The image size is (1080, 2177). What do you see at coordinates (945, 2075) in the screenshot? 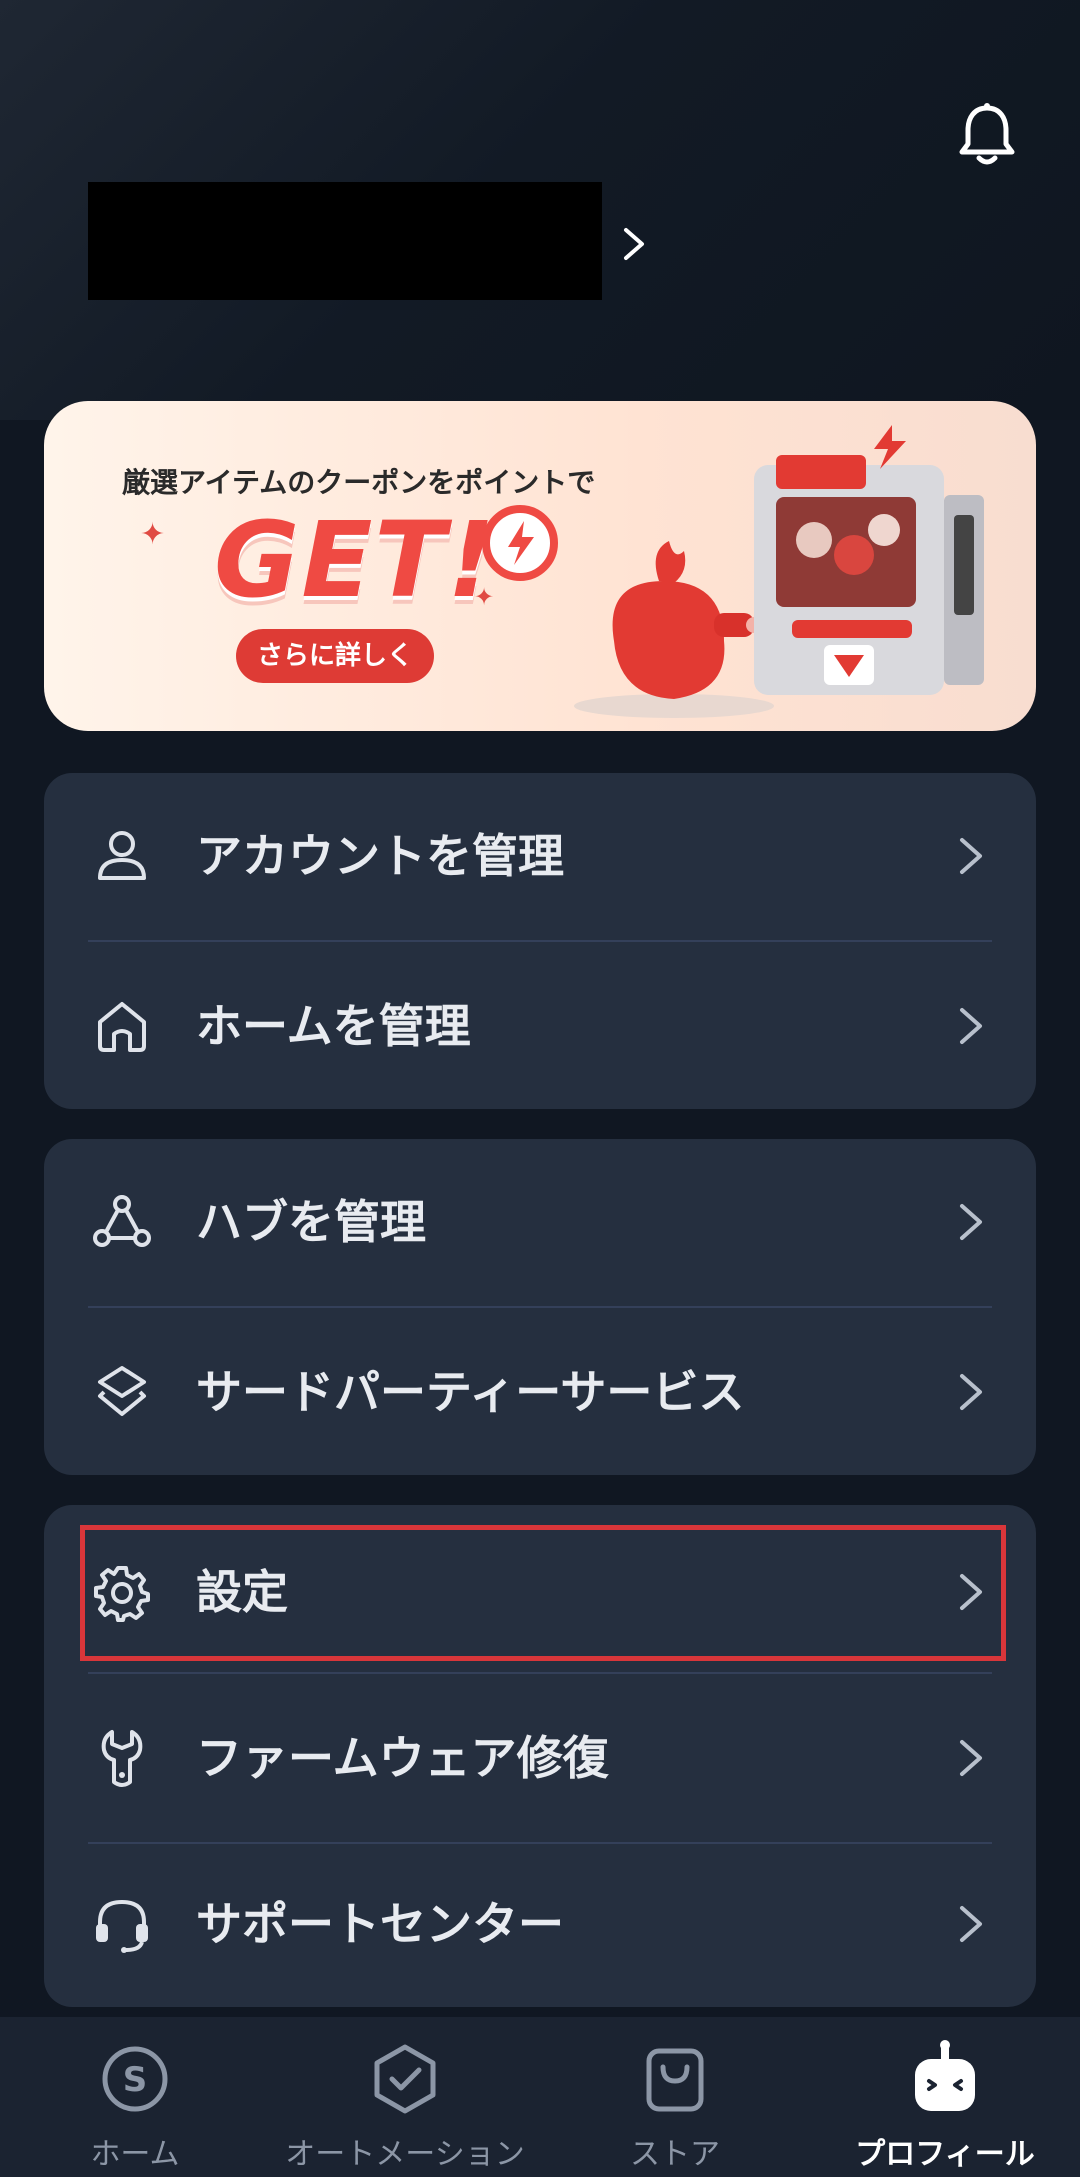
I see `robot-profile-icon` at bounding box center [945, 2075].